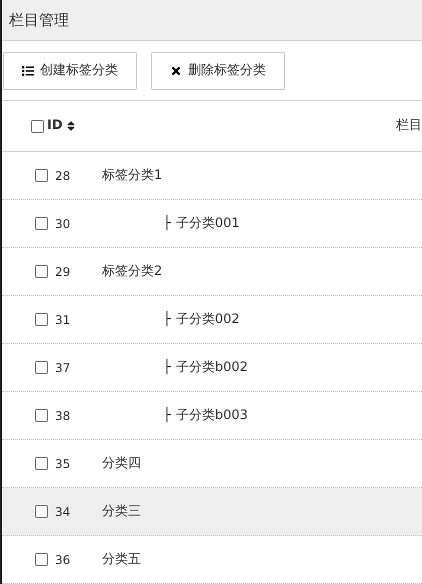 The width and height of the screenshot is (422, 584). What do you see at coordinates (212, 367) in the screenshot?
I see `category-name: 子分类b002` at bounding box center [212, 367].